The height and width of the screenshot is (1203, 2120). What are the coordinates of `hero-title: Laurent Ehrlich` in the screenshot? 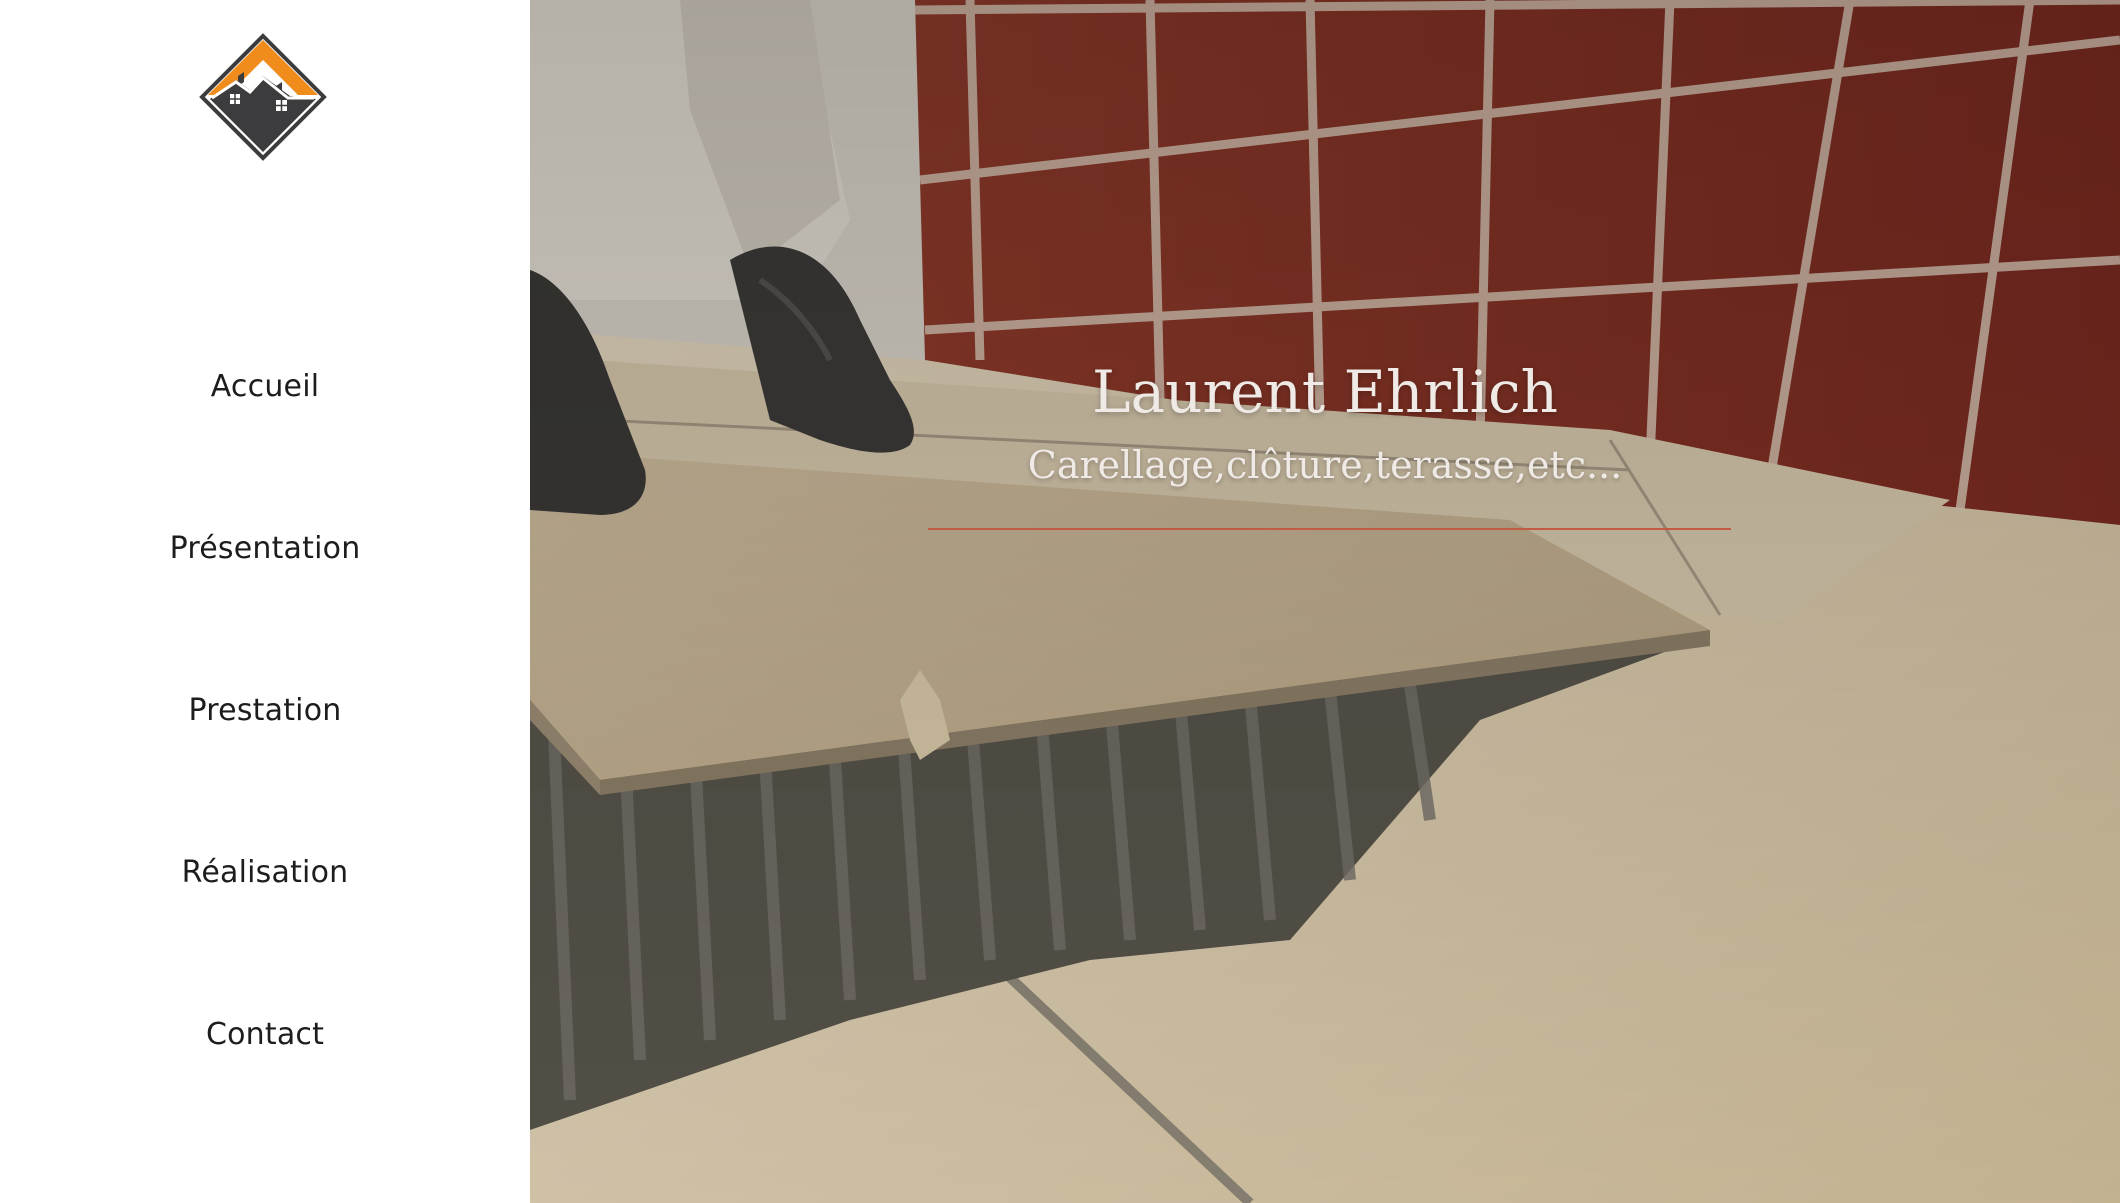 It's located at (1325, 392).